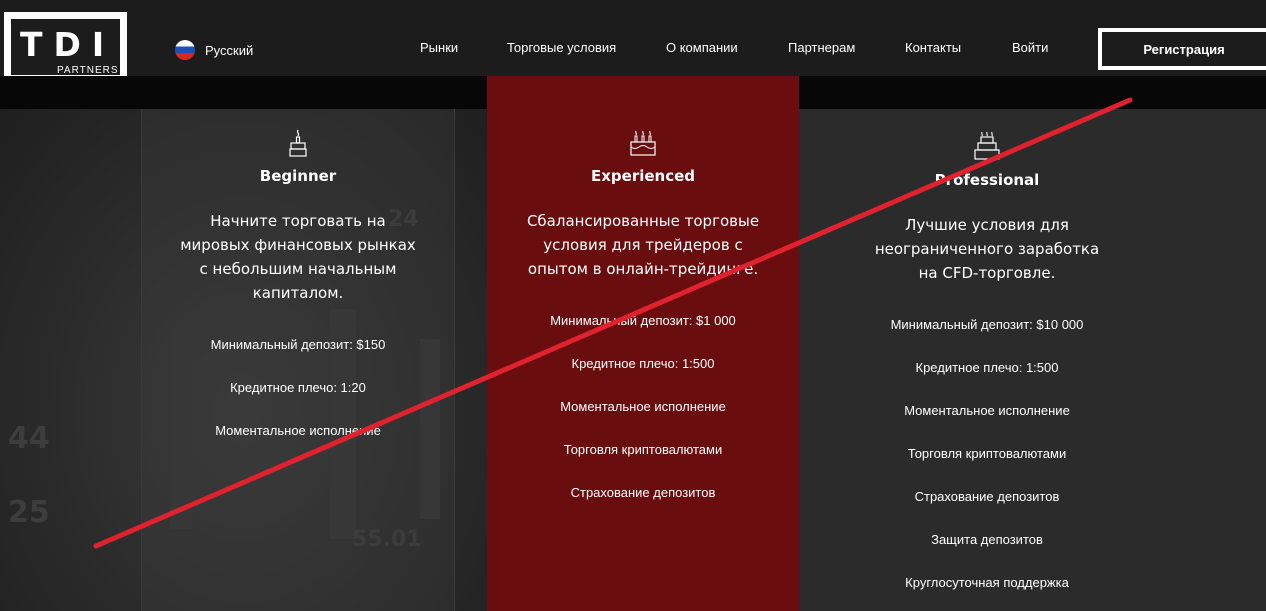 The width and height of the screenshot is (1266, 611). What do you see at coordinates (987, 180) in the screenshot?
I see `plan-title: Professional` at bounding box center [987, 180].